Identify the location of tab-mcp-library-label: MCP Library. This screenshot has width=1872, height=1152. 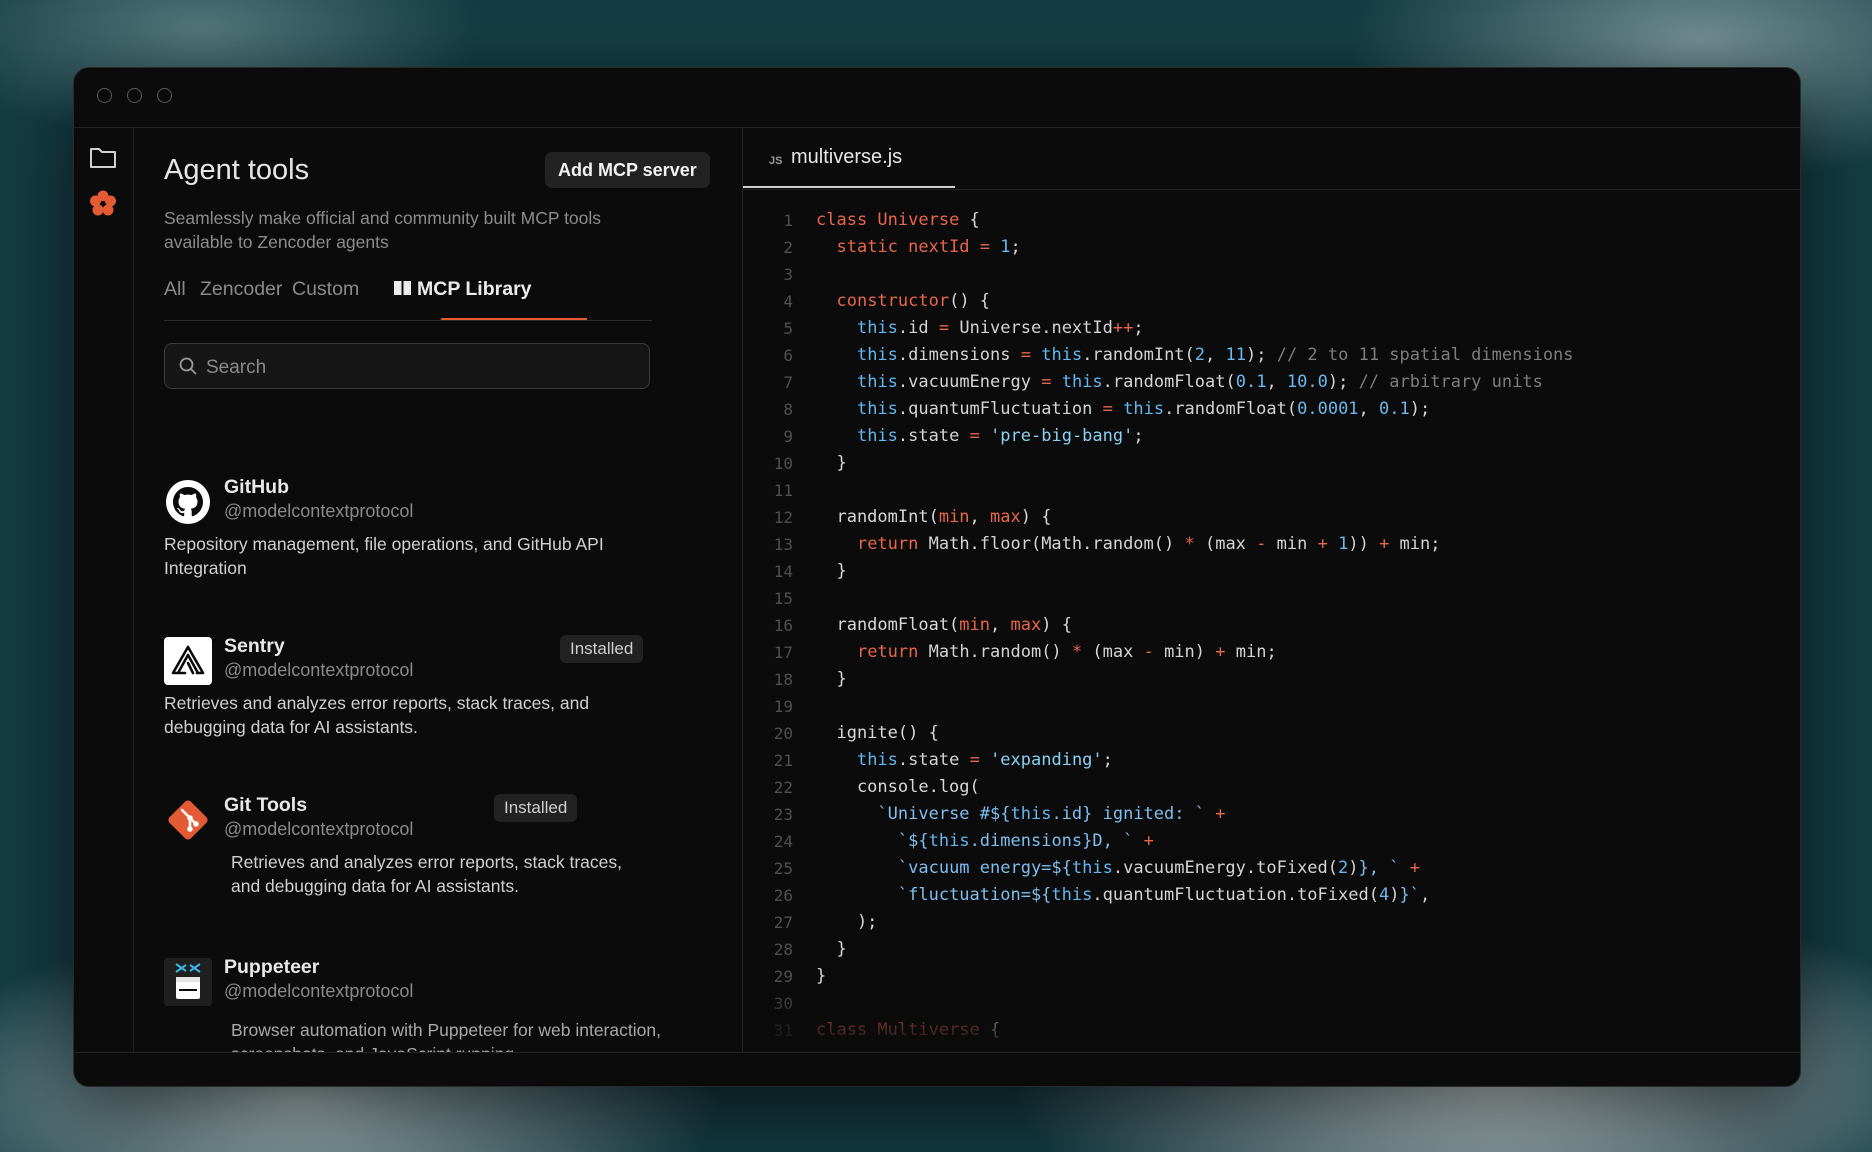
(474, 289).